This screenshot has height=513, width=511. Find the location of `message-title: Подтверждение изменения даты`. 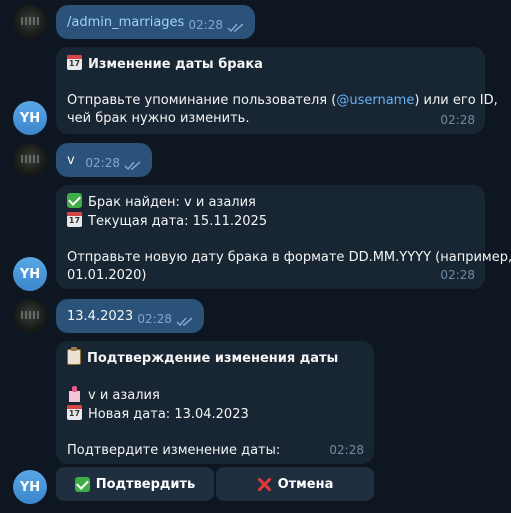

message-title: Подтверждение изменения даты is located at coordinates (215, 357).